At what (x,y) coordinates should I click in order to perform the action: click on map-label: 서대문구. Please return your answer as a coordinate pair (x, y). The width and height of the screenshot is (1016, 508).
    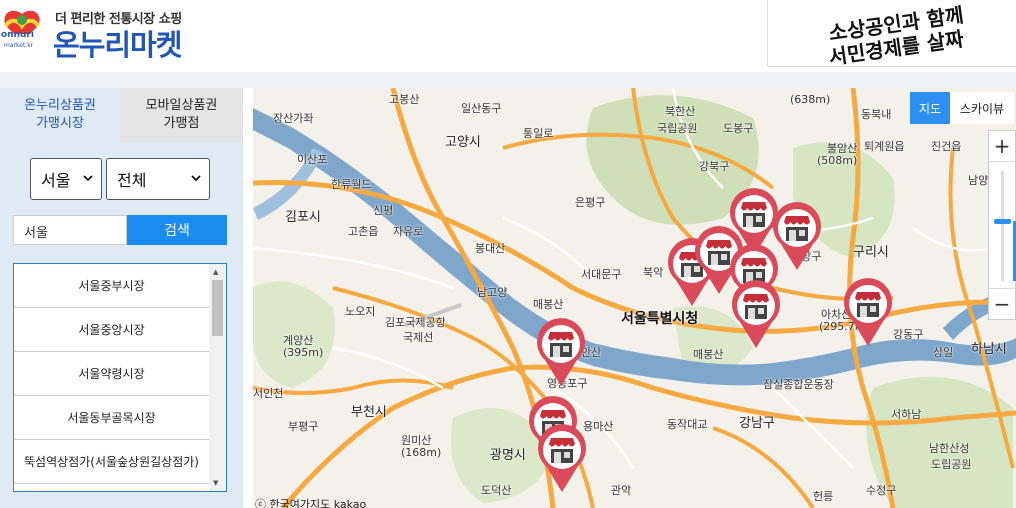
    Looking at the image, I should click on (601, 274).